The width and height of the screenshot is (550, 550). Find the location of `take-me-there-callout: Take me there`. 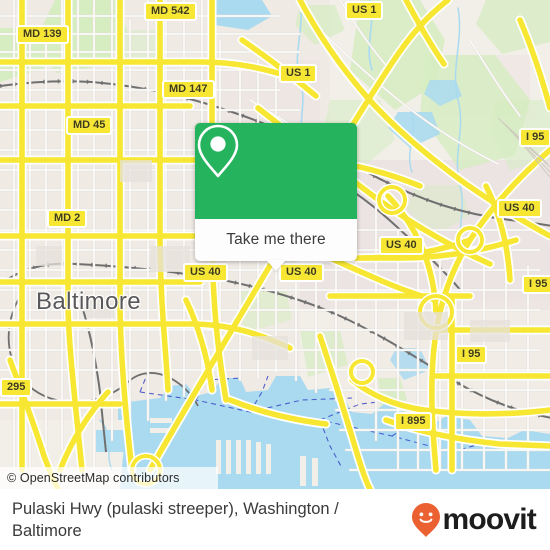

take-me-there-callout: Take me there is located at coordinates (276, 197).